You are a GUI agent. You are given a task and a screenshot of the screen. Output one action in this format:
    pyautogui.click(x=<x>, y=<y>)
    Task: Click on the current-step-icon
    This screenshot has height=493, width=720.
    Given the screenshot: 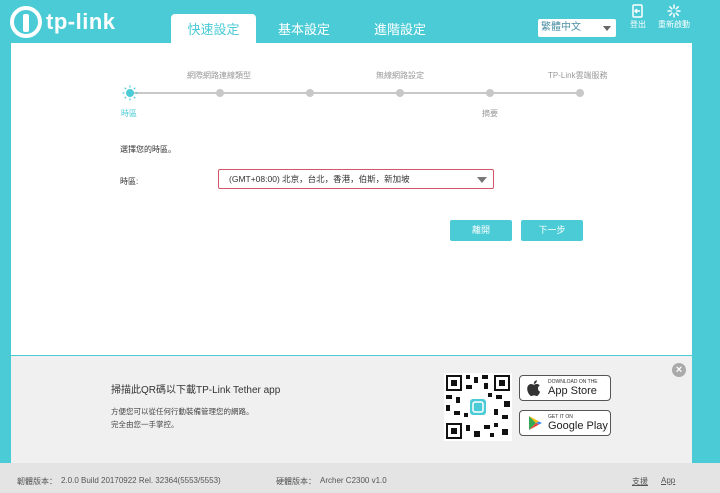 What is the action you would take?
    pyautogui.click(x=130, y=93)
    